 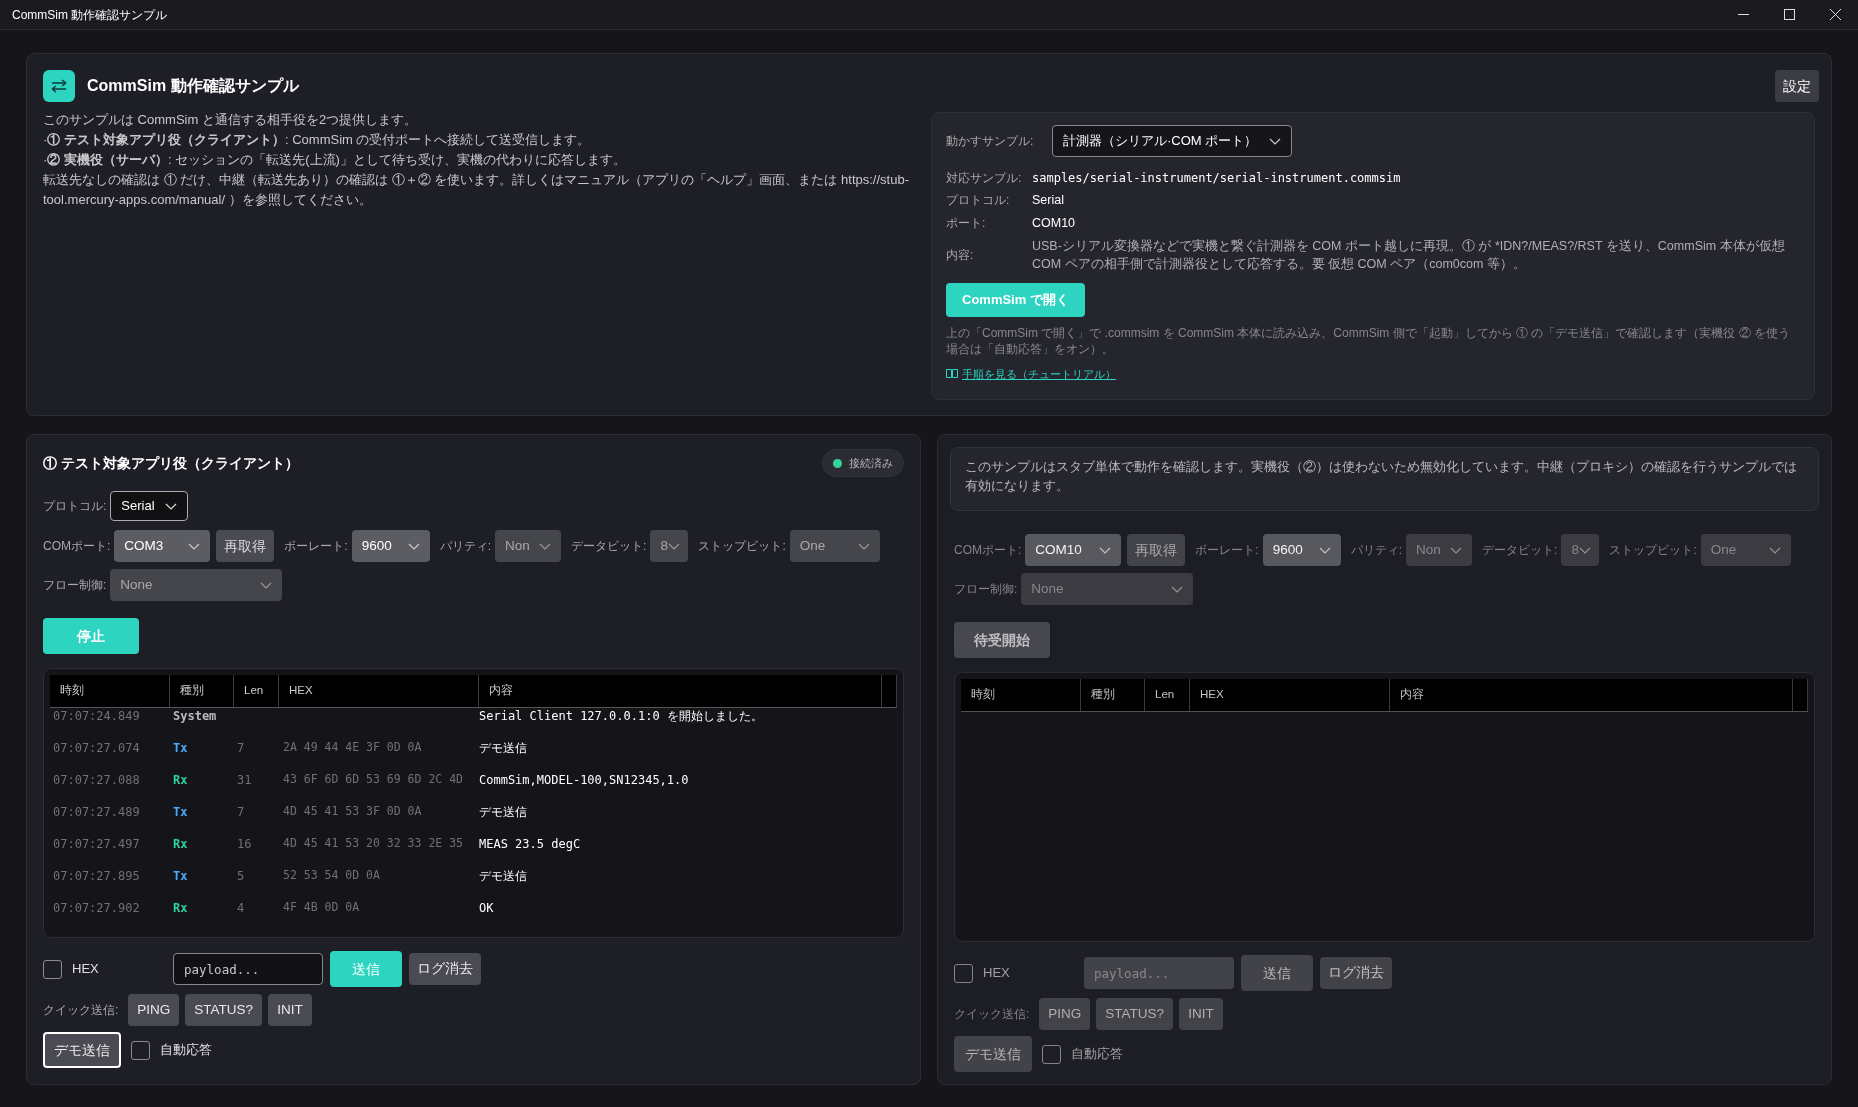 I want to click on hint-text: 上の「CommSim で開く」で .commsim を CommSim 本体に読み込み、CommSim 側で「起動」してから ① の「デモ送信」で確認します（実機役 ② を使う場合は「自動応答」をオン）。, so click(x=1368, y=340).